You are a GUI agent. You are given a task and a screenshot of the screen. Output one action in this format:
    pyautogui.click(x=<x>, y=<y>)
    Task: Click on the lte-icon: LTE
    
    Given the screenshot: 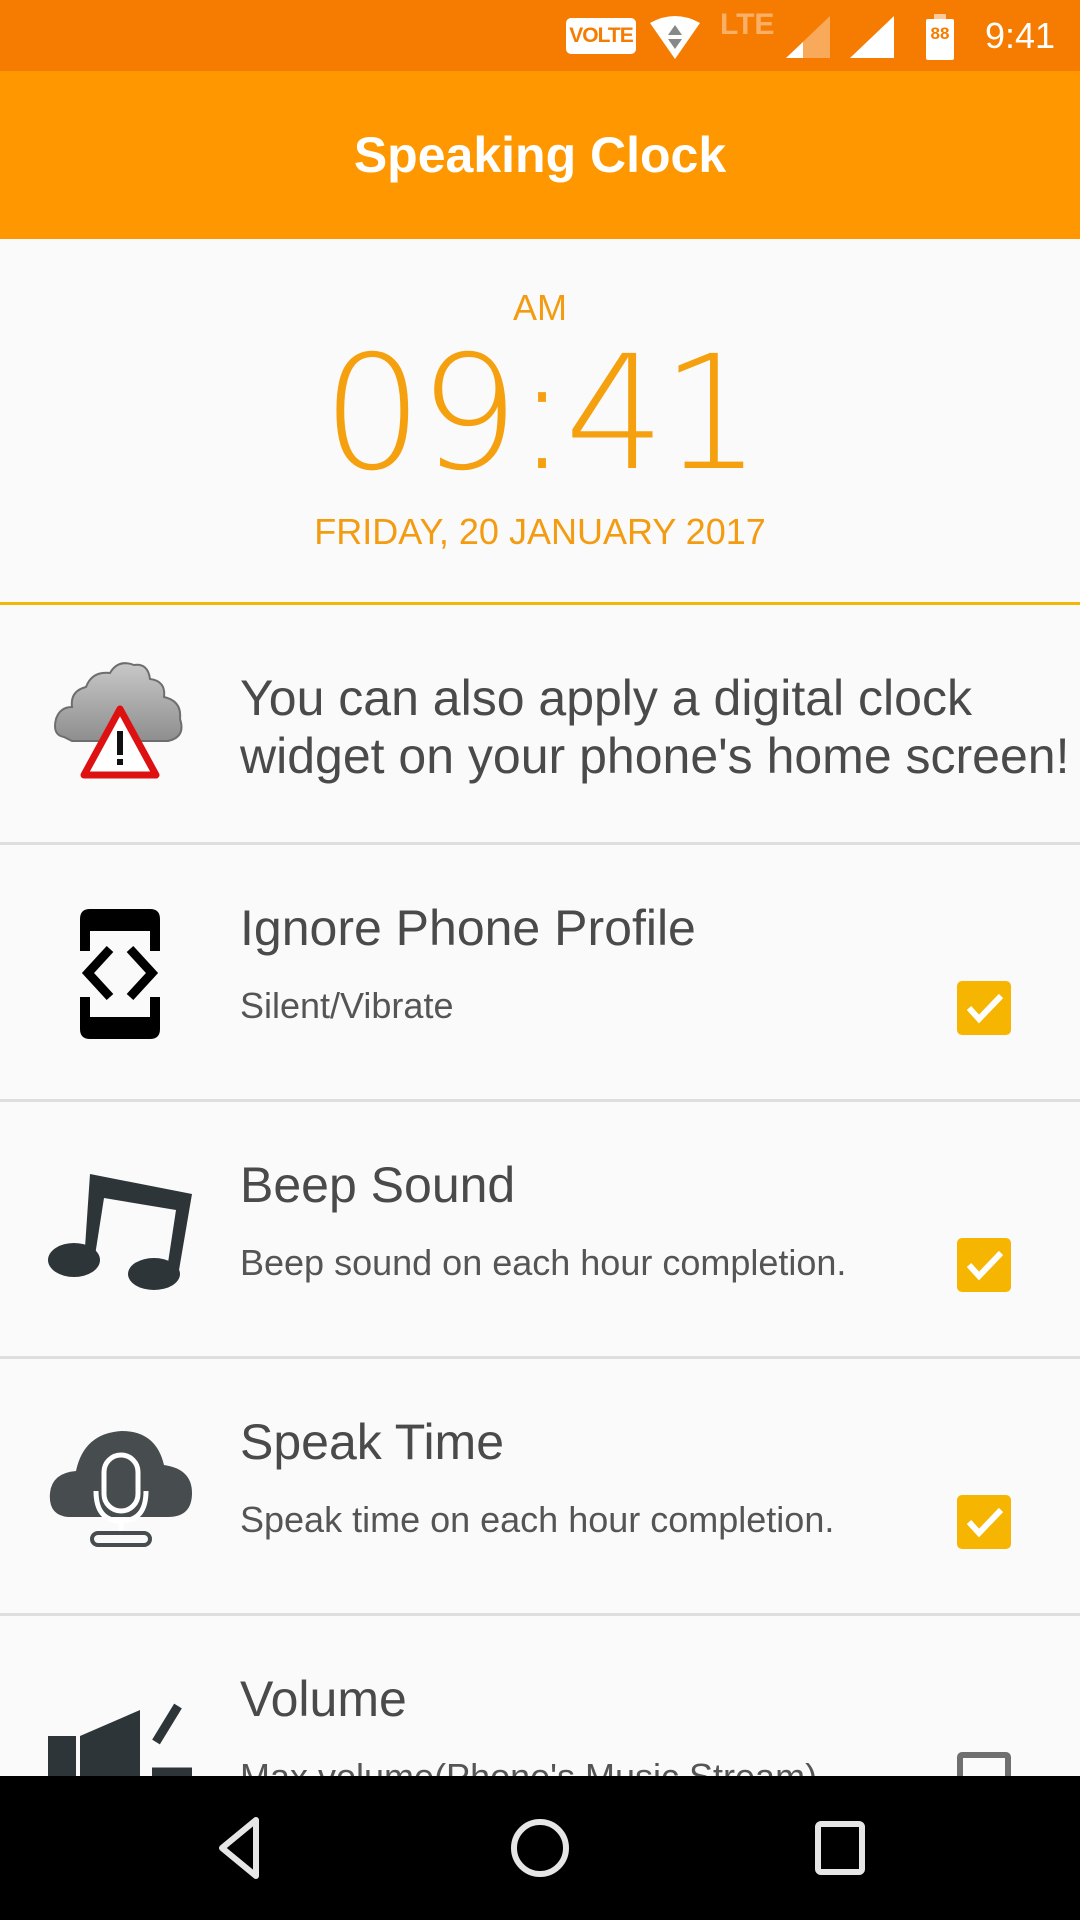 What is the action you would take?
    pyautogui.click(x=747, y=24)
    